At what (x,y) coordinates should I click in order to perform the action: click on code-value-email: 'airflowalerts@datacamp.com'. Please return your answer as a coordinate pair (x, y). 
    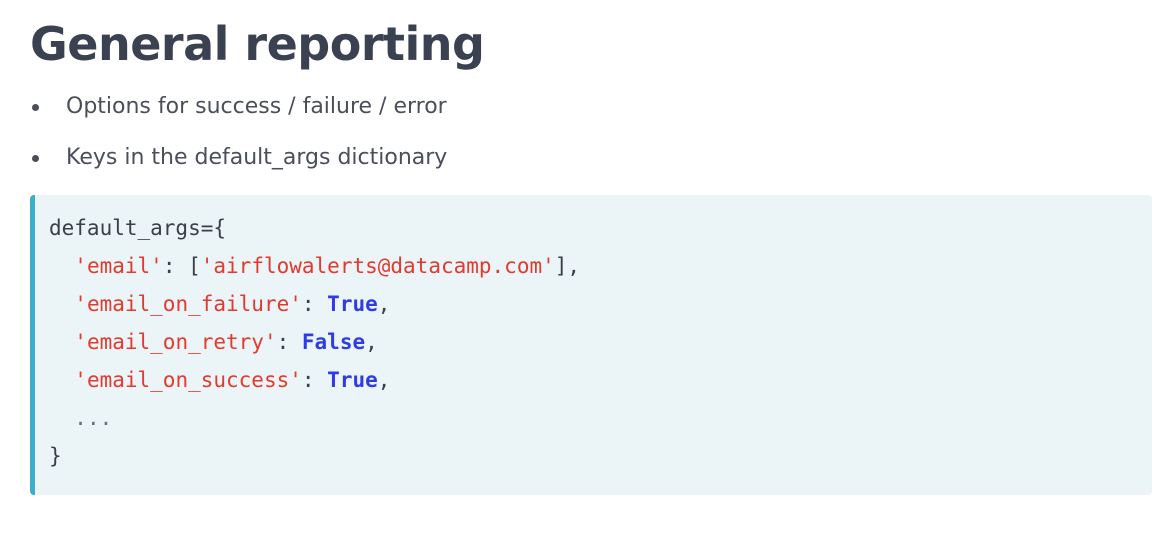
    Looking at the image, I should click on (377, 266).